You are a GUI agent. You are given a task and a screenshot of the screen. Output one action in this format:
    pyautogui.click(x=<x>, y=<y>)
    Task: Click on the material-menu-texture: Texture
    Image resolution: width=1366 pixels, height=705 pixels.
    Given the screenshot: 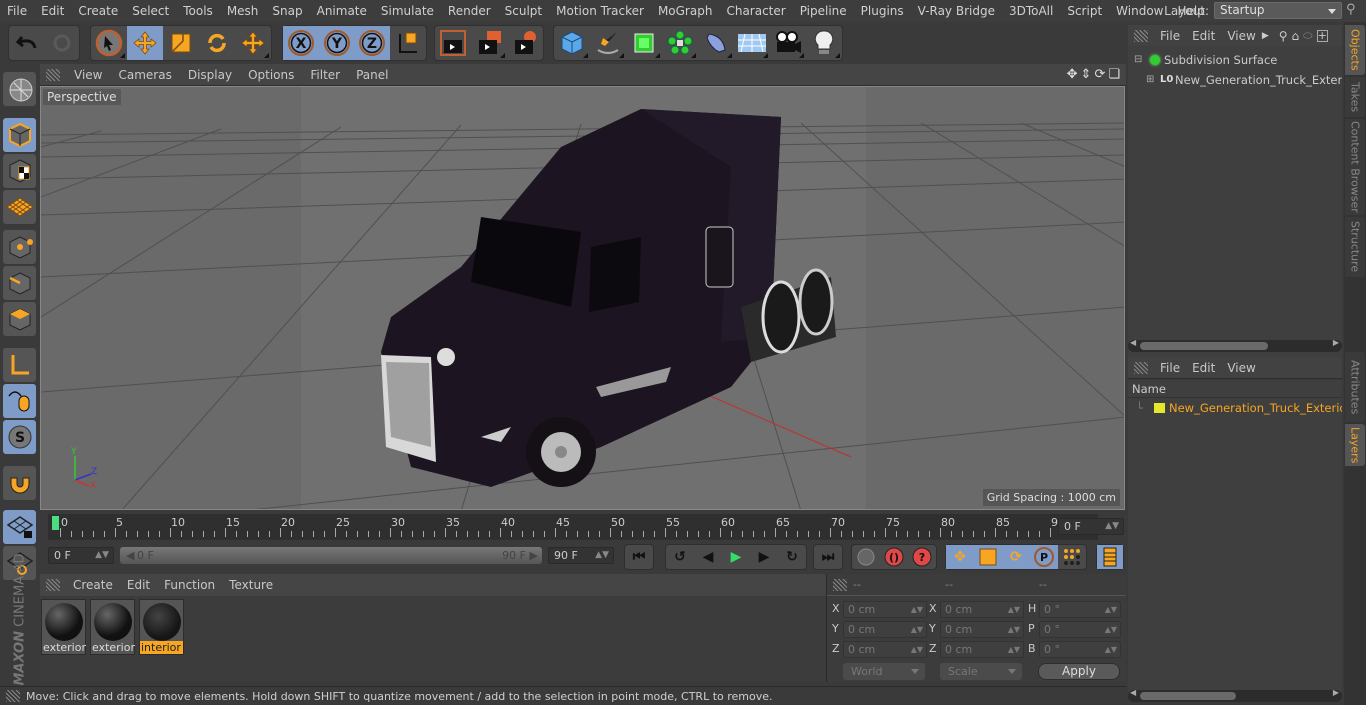 What is the action you would take?
    pyautogui.click(x=251, y=585)
    